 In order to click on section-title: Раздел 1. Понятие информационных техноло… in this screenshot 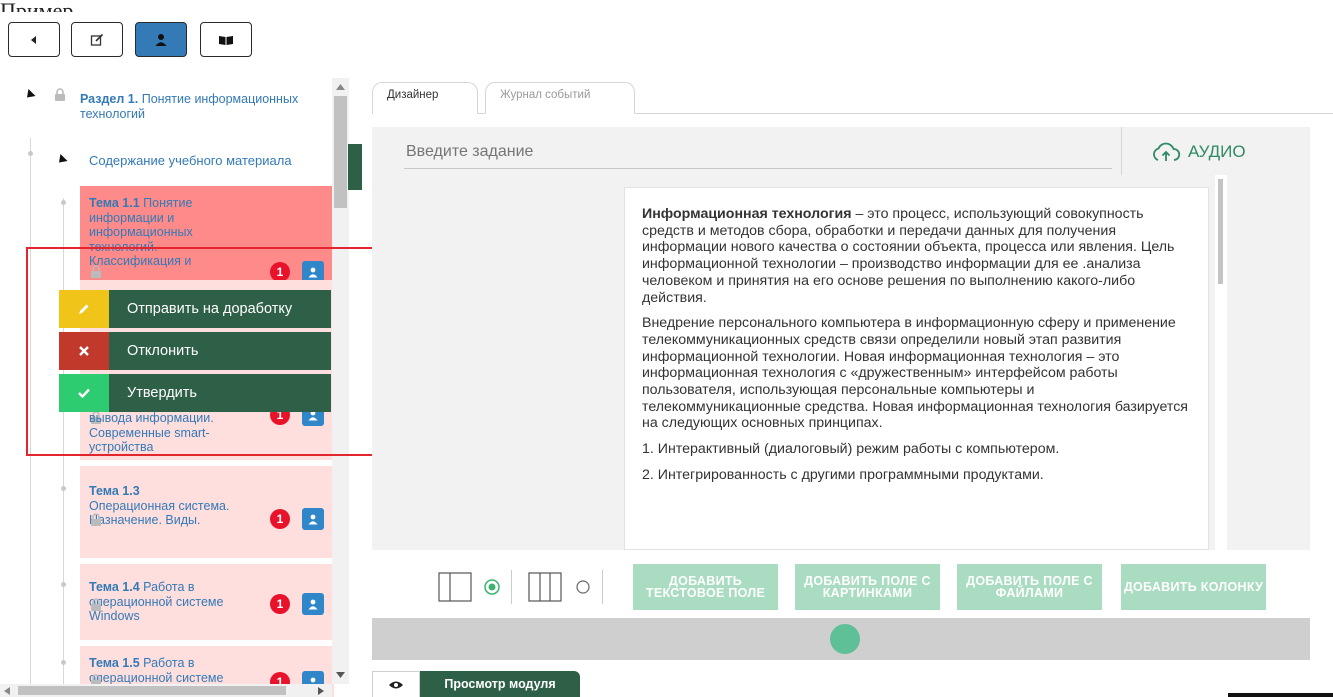, I will do `click(200, 106)`.